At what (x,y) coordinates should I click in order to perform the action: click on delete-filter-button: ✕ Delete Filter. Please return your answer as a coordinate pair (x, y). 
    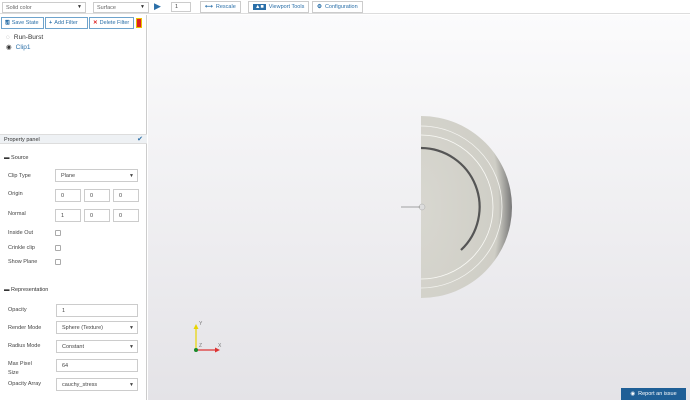
    Looking at the image, I should click on (111, 23).